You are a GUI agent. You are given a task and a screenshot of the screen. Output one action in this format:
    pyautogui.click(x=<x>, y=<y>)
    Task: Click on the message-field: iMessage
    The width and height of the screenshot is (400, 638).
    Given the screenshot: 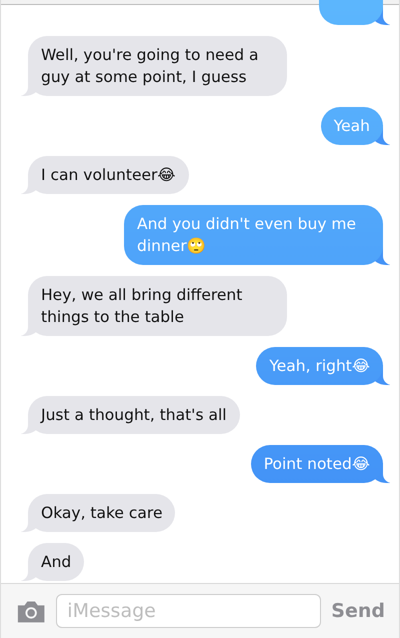 What is the action you would take?
    pyautogui.click(x=189, y=611)
    